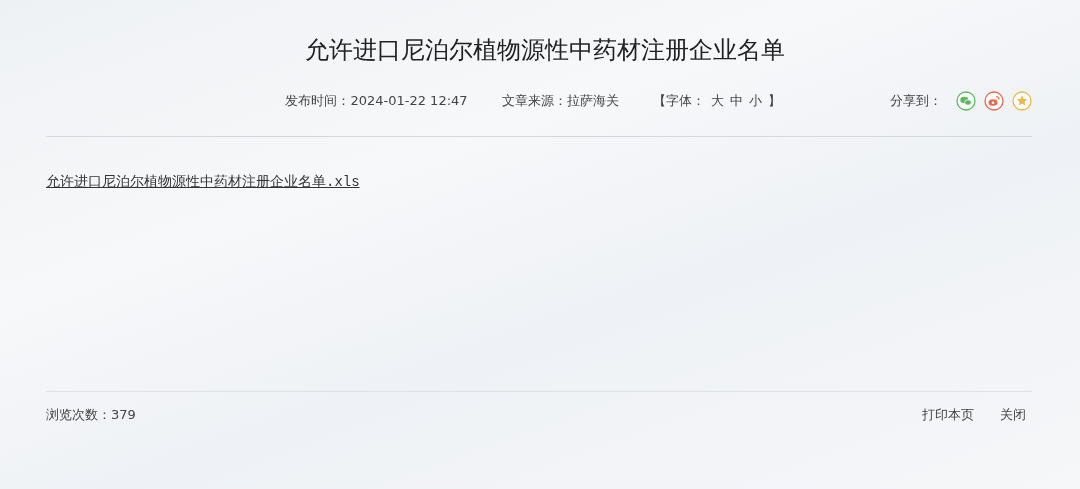 The width and height of the screenshot is (1080, 489). What do you see at coordinates (736, 101) in the screenshot?
I see `font-size-button: 中` at bounding box center [736, 101].